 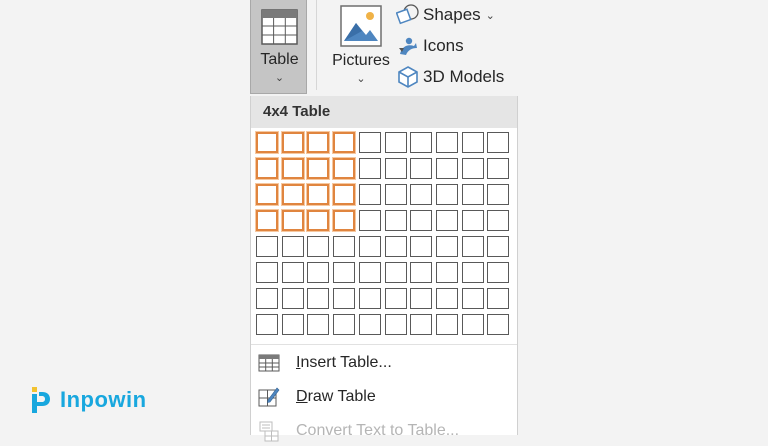 What do you see at coordinates (279, 59) in the screenshot?
I see `table-button-label: Table` at bounding box center [279, 59].